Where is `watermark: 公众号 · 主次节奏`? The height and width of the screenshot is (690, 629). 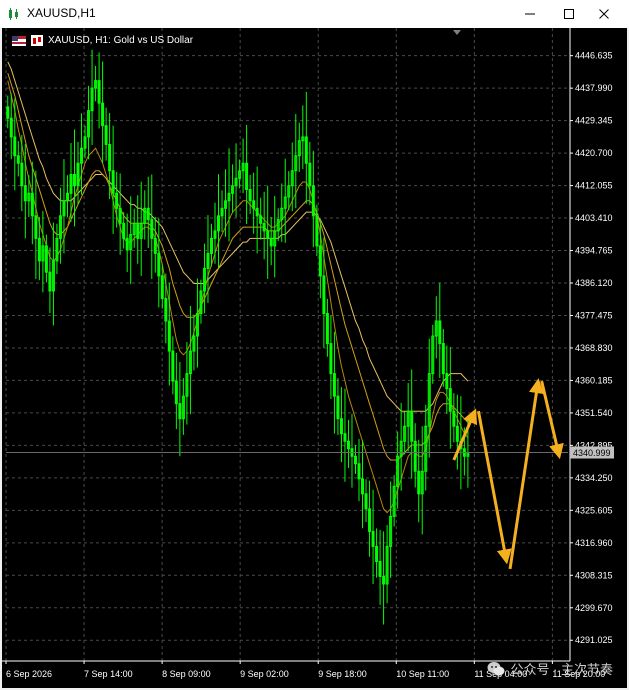
watermark: 公众号 · 主次节奏 is located at coordinates (550, 668).